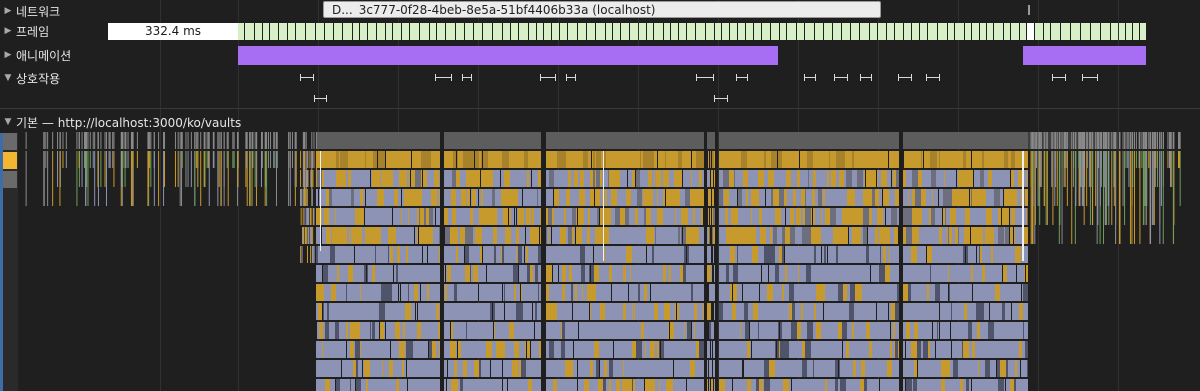  Describe the element at coordinates (603, 206) in the screenshot. I see `flame-marker` at that location.